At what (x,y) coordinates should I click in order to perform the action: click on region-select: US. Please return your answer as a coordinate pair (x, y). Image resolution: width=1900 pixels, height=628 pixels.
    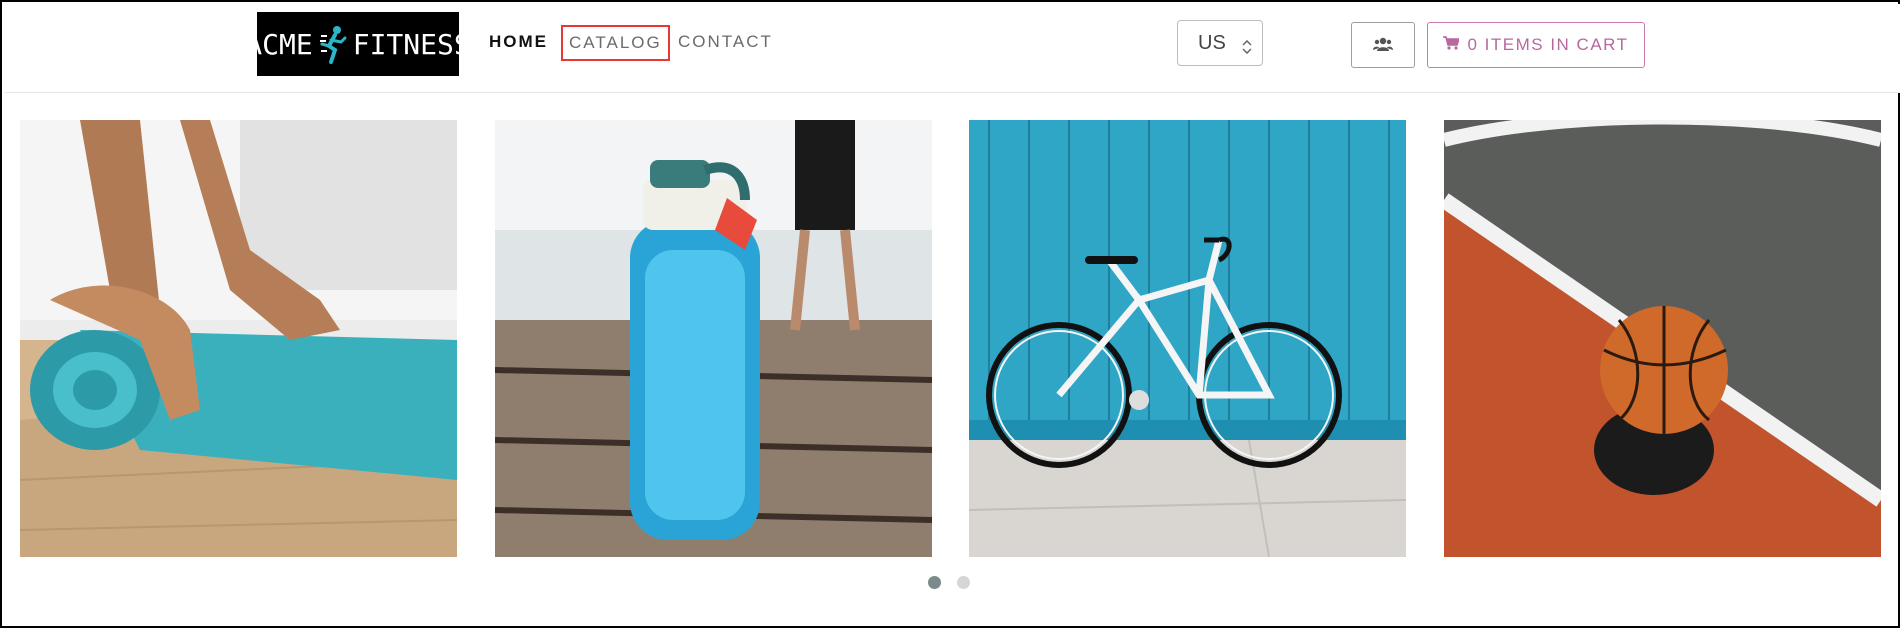
    Looking at the image, I should click on (1220, 43).